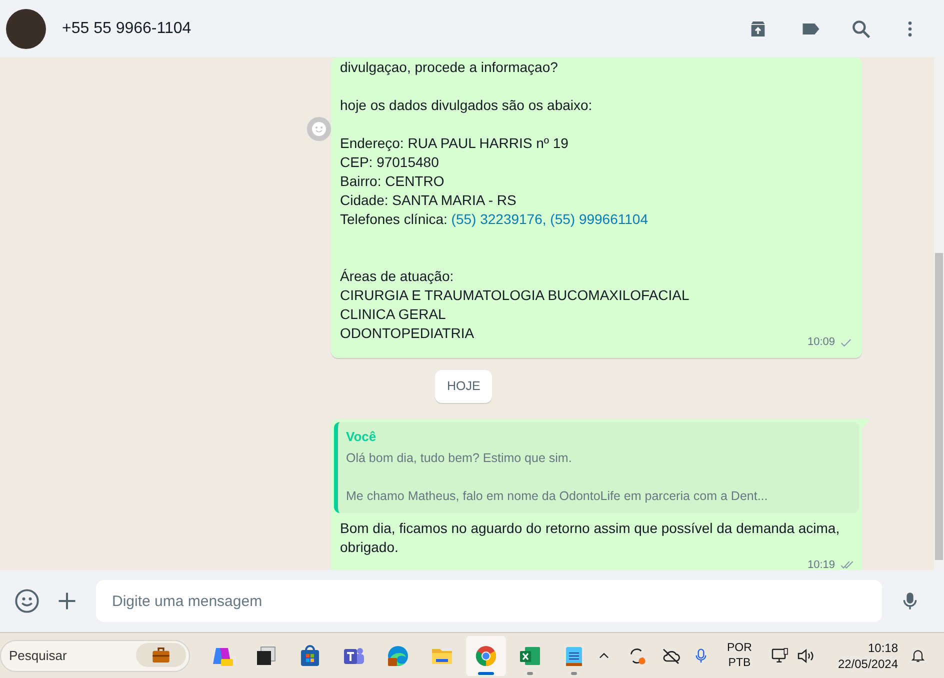 Image resolution: width=944 pixels, height=678 pixels. I want to click on browser-logo-icon, so click(486, 656).